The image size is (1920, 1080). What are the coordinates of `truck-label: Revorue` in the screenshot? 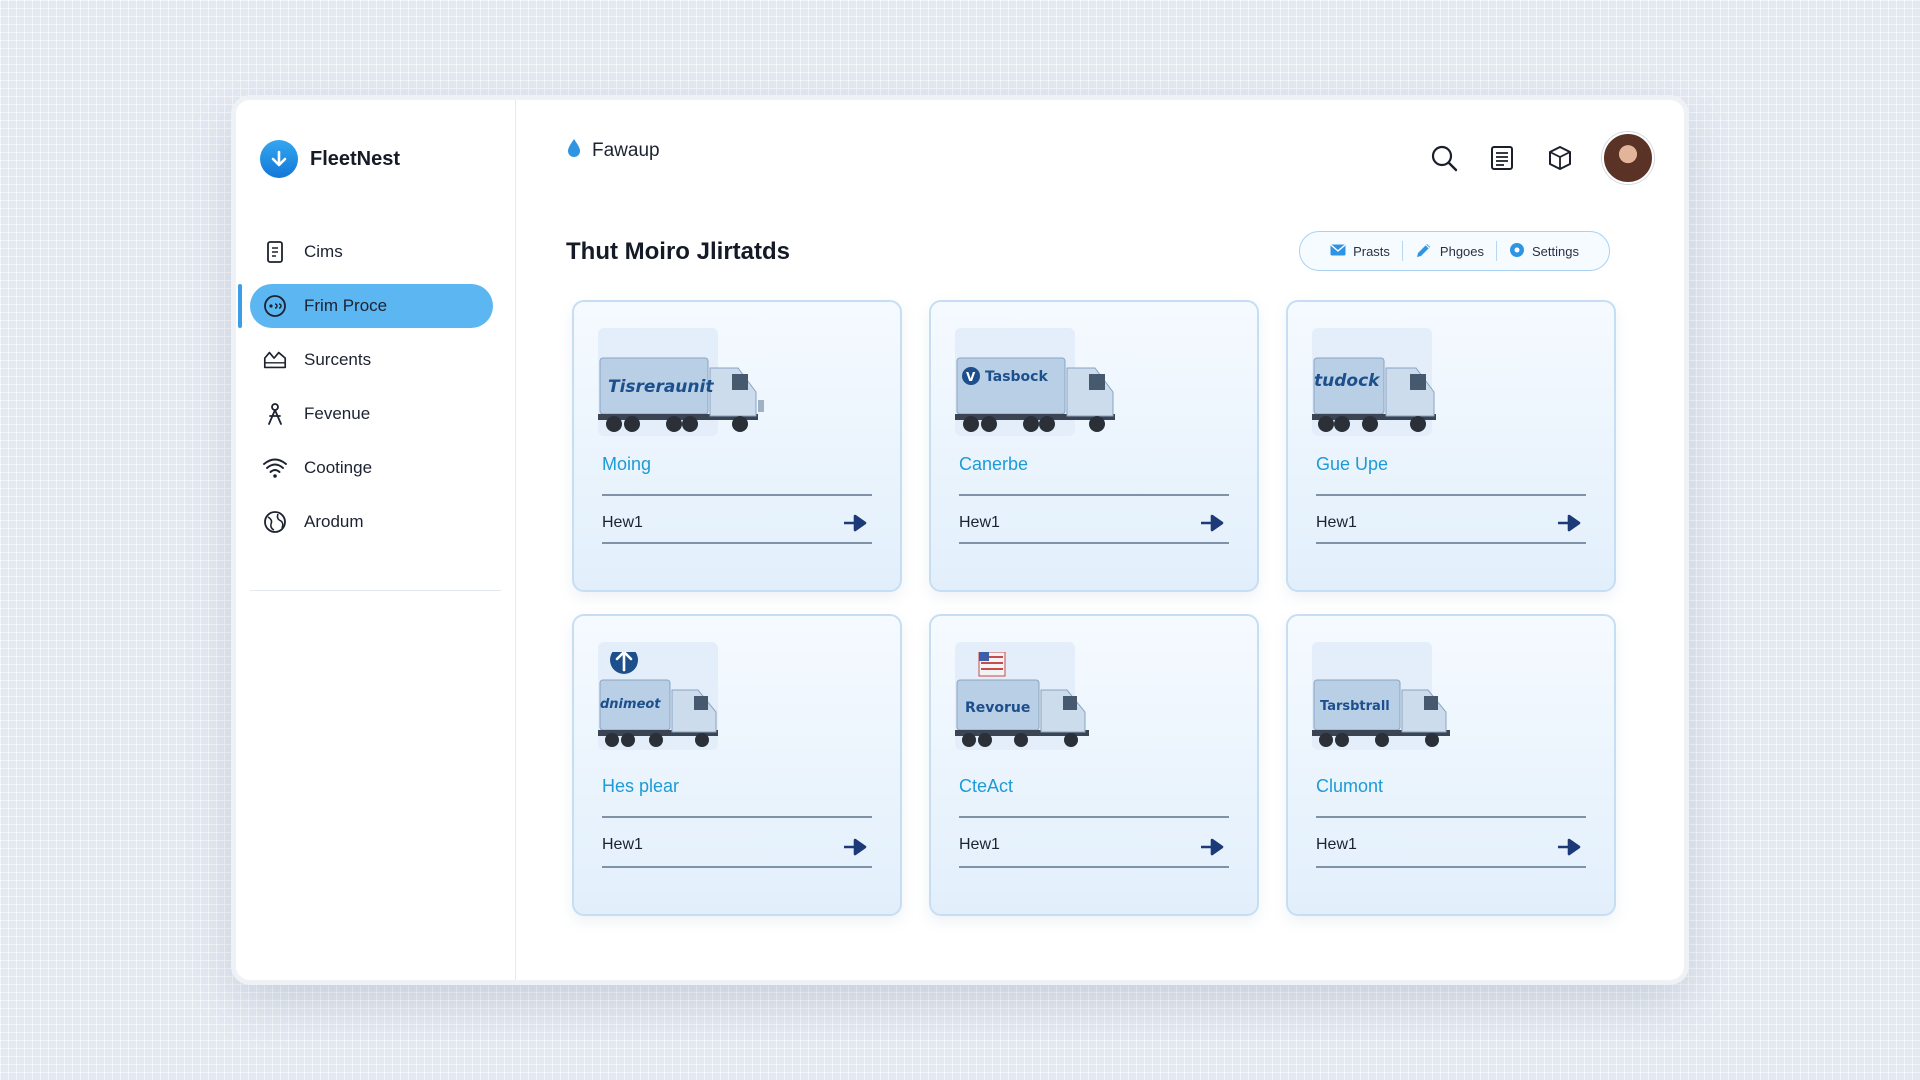 It's located at (997, 708).